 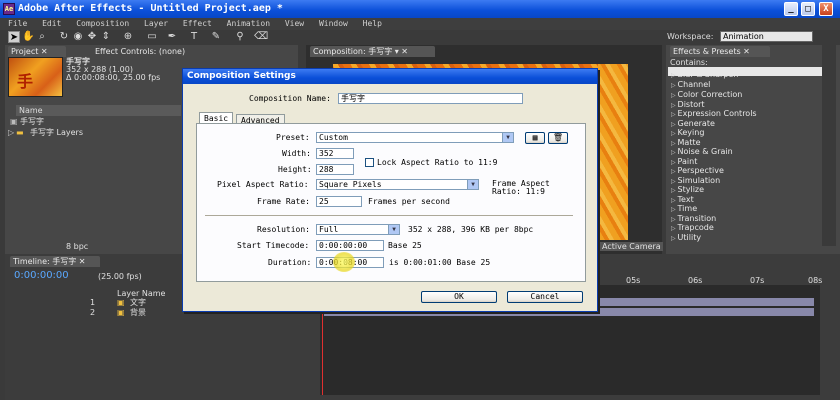 I want to click on zoom-tool-icon: ⌕, so click(x=42, y=37).